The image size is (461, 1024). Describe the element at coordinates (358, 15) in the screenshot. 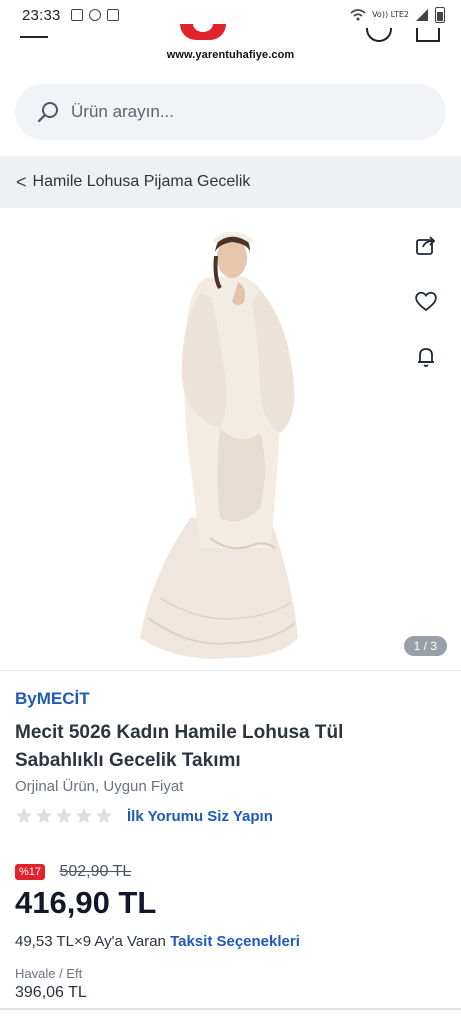

I see `wifi-icon` at that location.